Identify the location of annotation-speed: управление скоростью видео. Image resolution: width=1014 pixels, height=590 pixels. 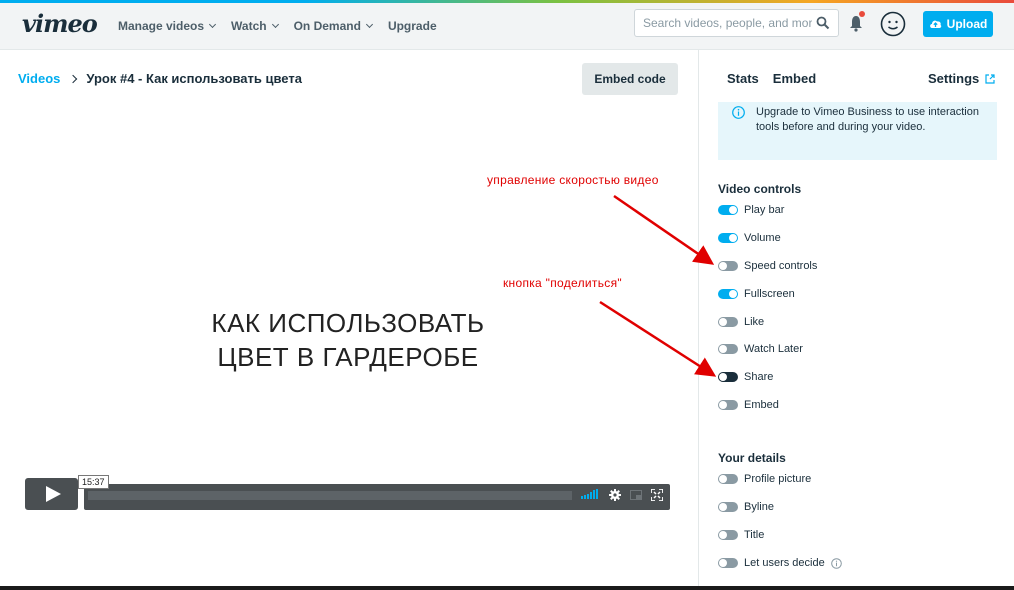
(573, 180).